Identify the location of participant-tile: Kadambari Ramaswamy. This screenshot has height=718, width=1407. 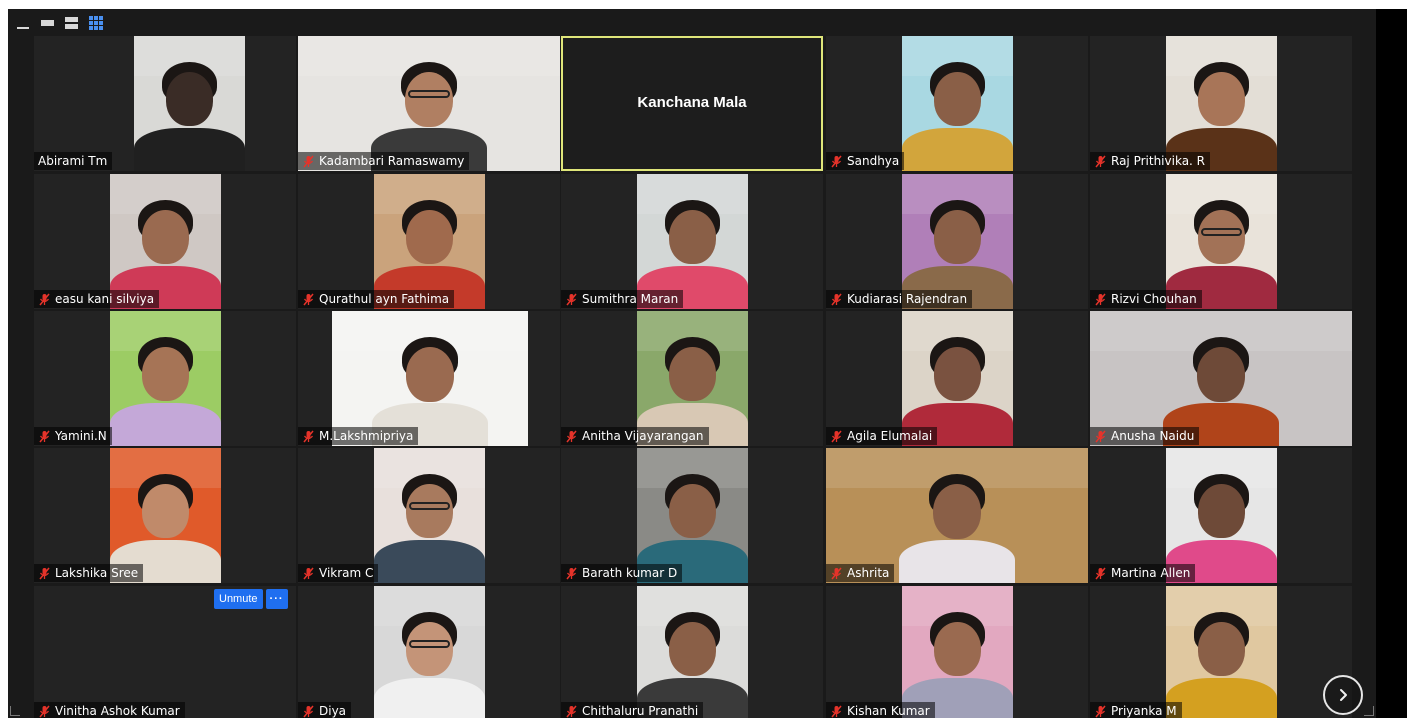
(429, 103).